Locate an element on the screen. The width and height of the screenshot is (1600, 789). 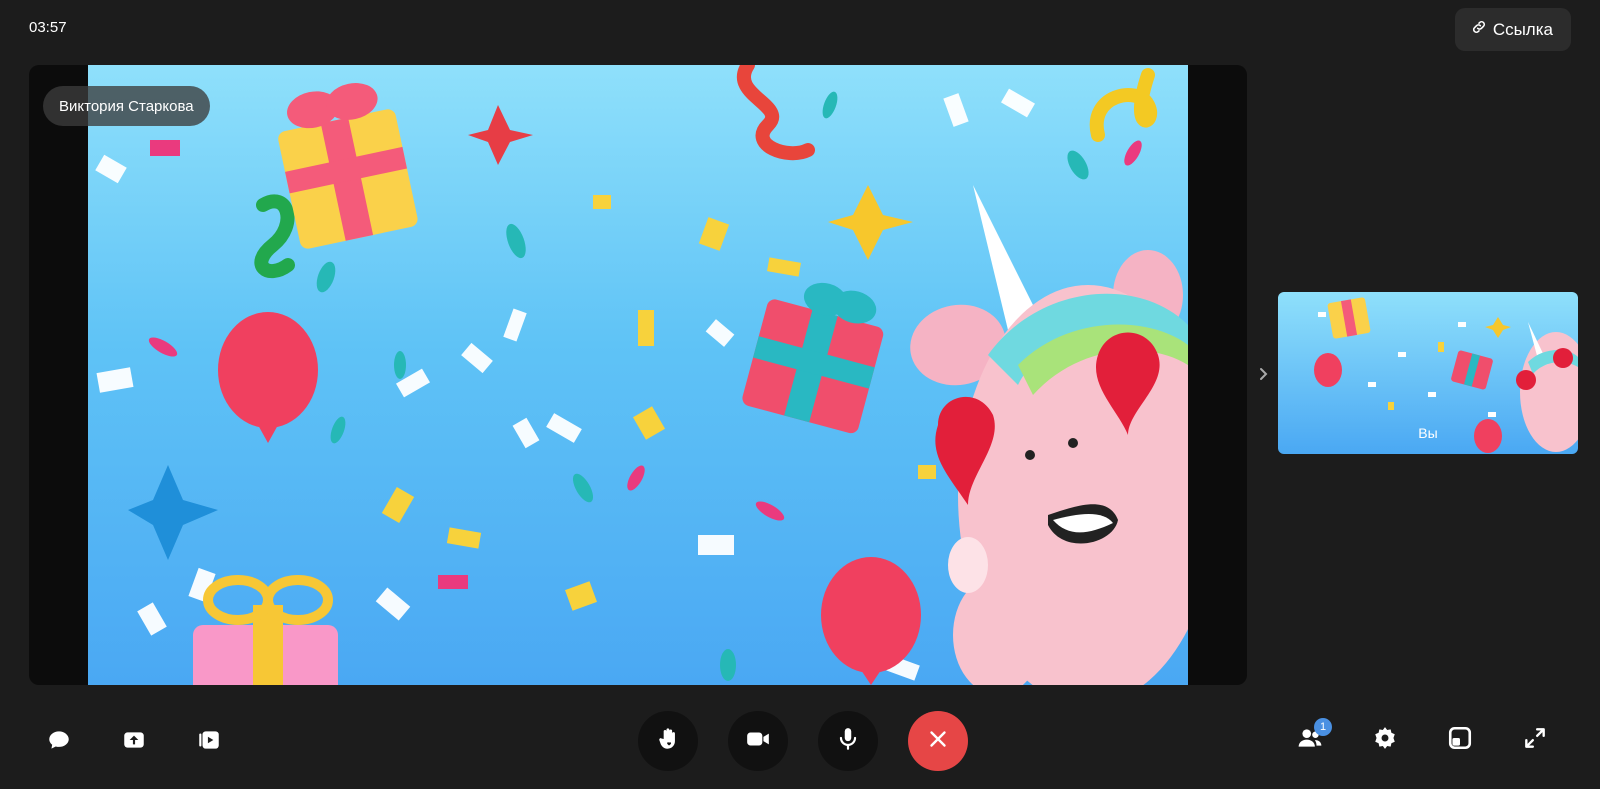
fullscreen-button is located at coordinates (1535, 740).